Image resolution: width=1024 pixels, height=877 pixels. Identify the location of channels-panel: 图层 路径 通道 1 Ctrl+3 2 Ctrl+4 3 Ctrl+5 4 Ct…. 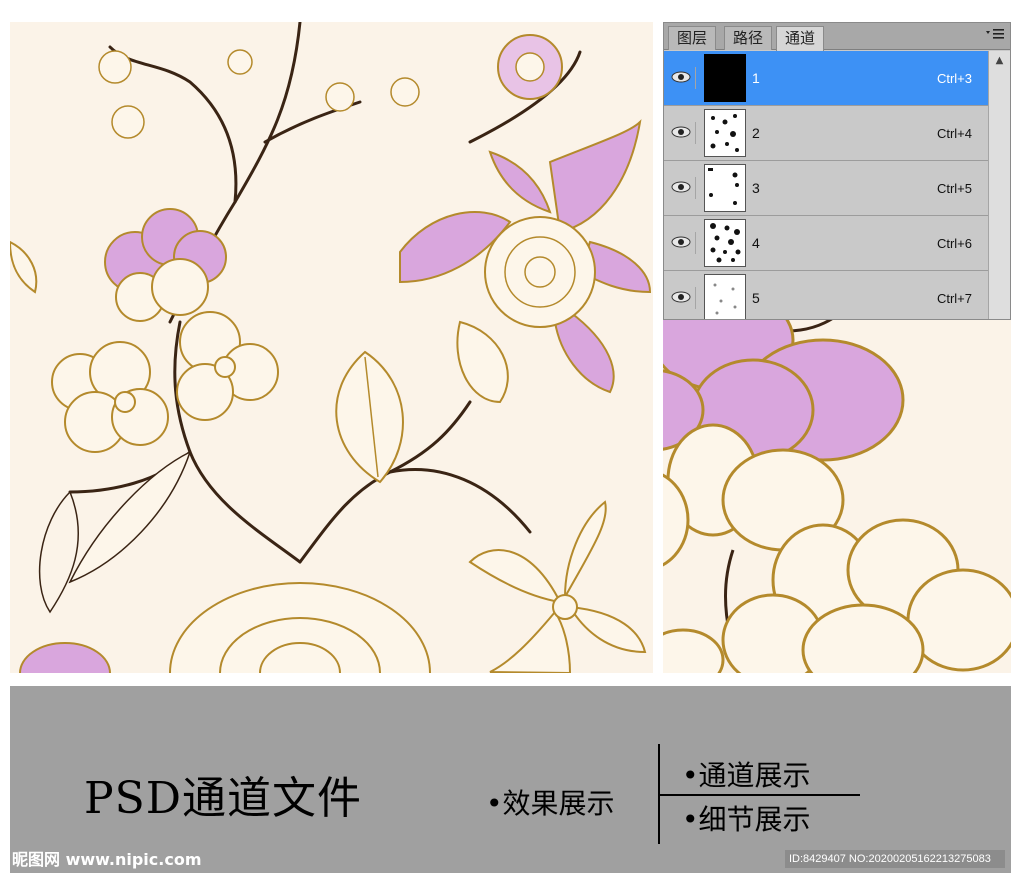
(837, 171).